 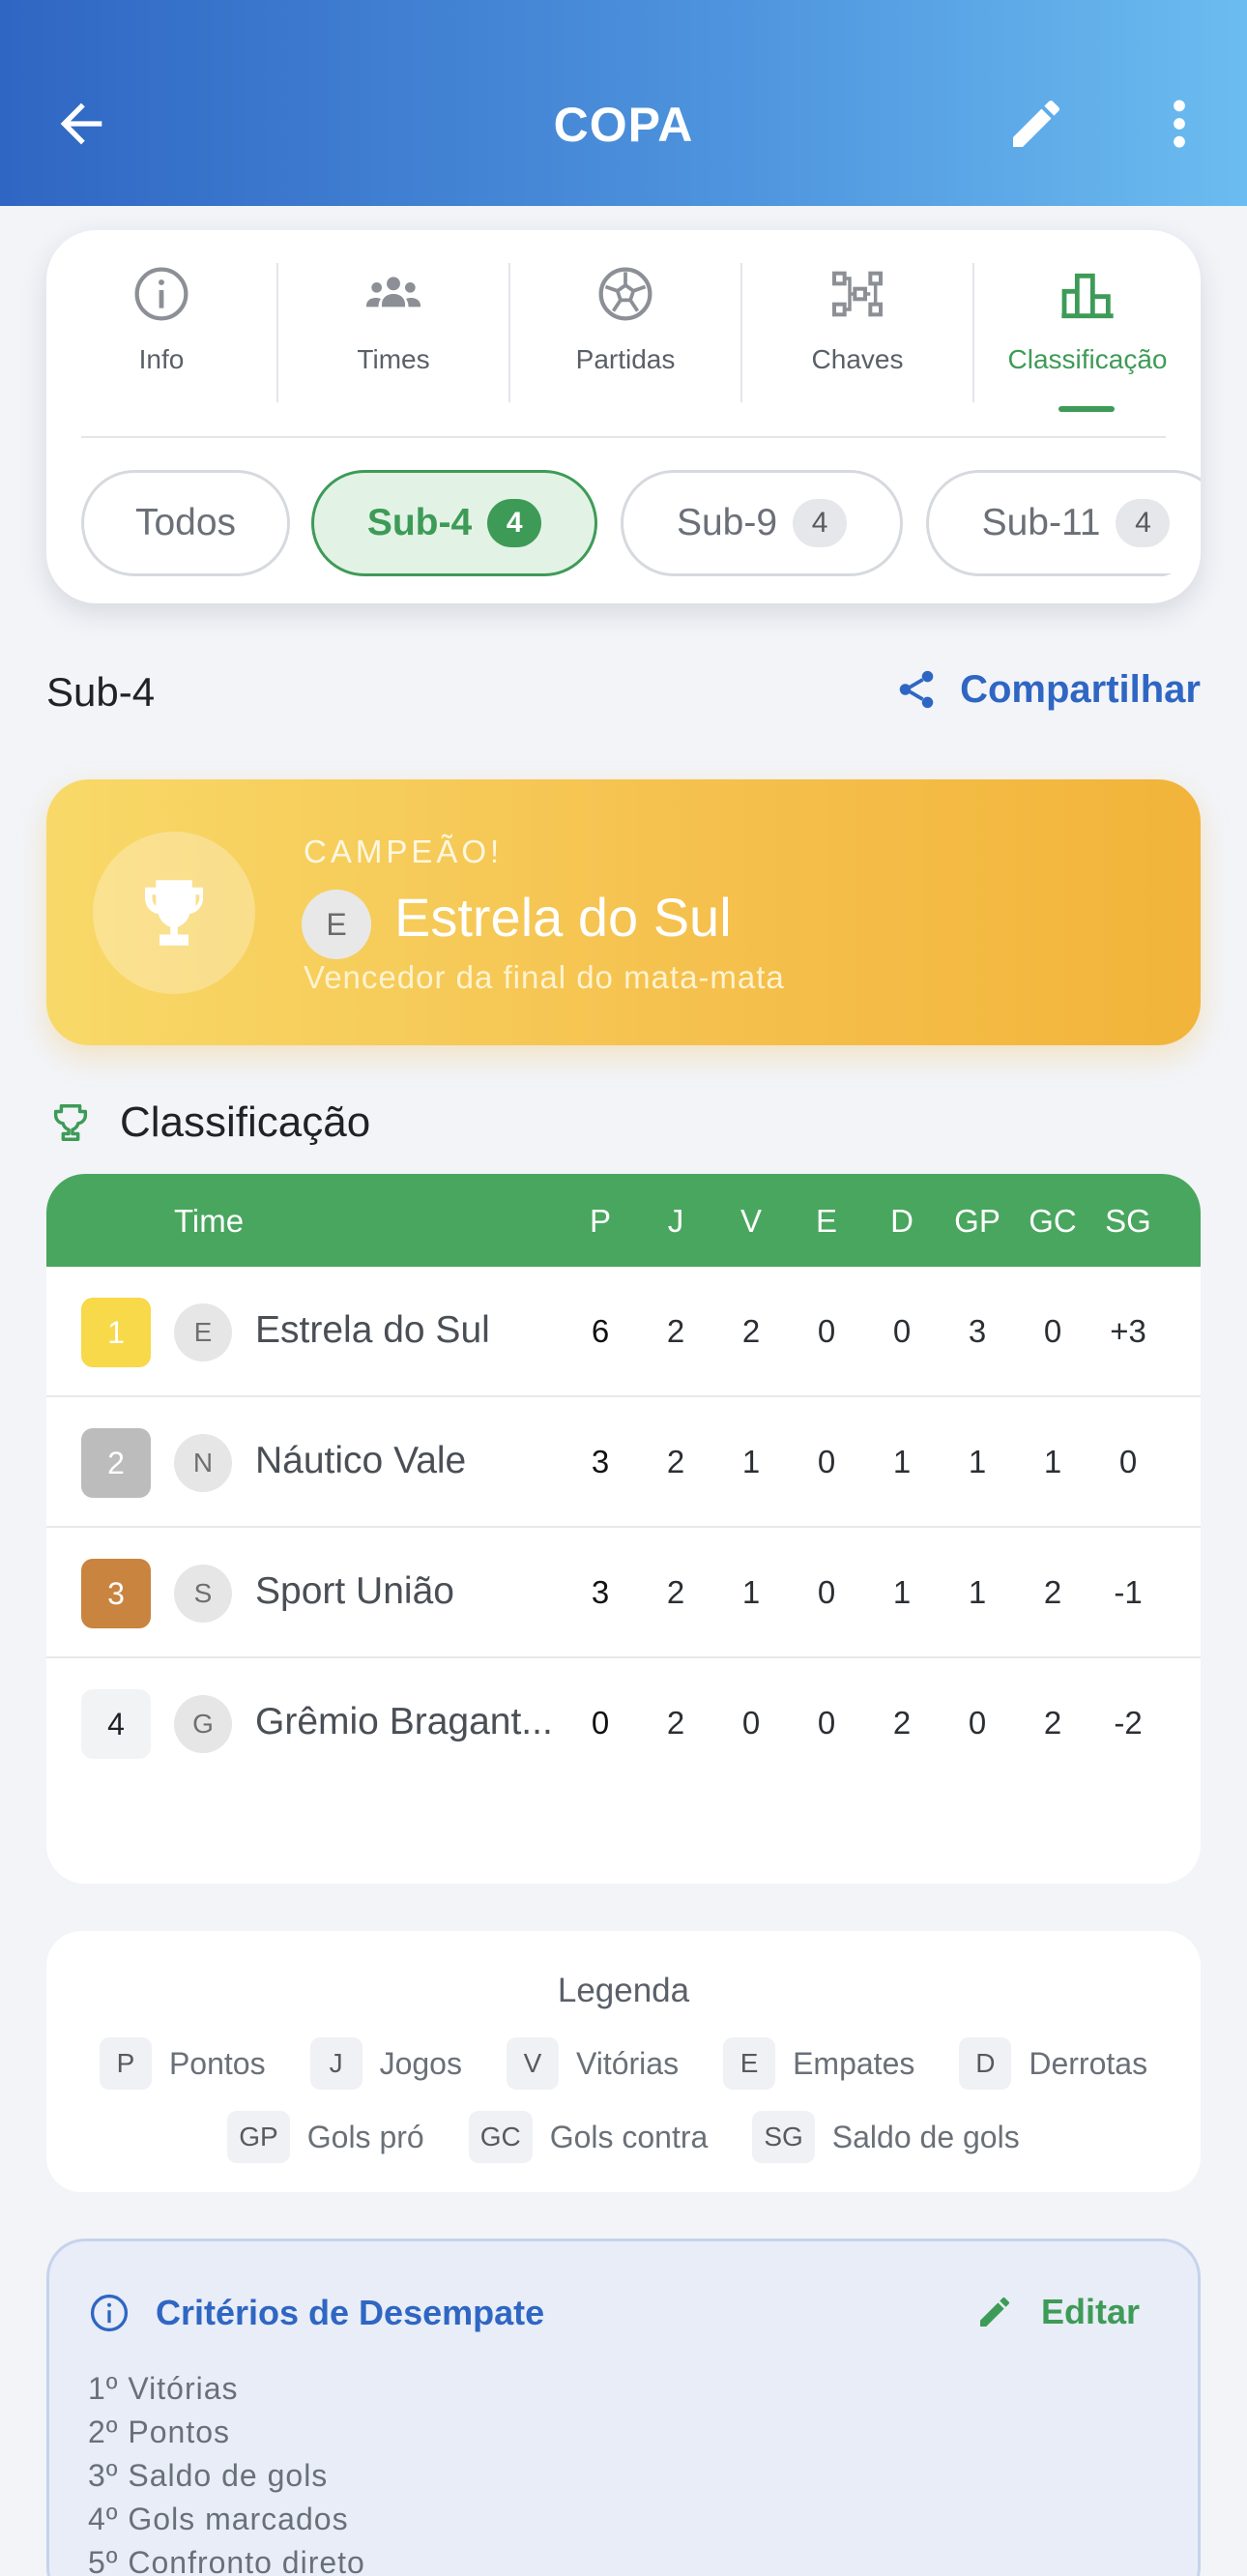 What do you see at coordinates (545, 977) in the screenshot?
I see `champion-subtitle: Vencedor da final do mata-mata` at bounding box center [545, 977].